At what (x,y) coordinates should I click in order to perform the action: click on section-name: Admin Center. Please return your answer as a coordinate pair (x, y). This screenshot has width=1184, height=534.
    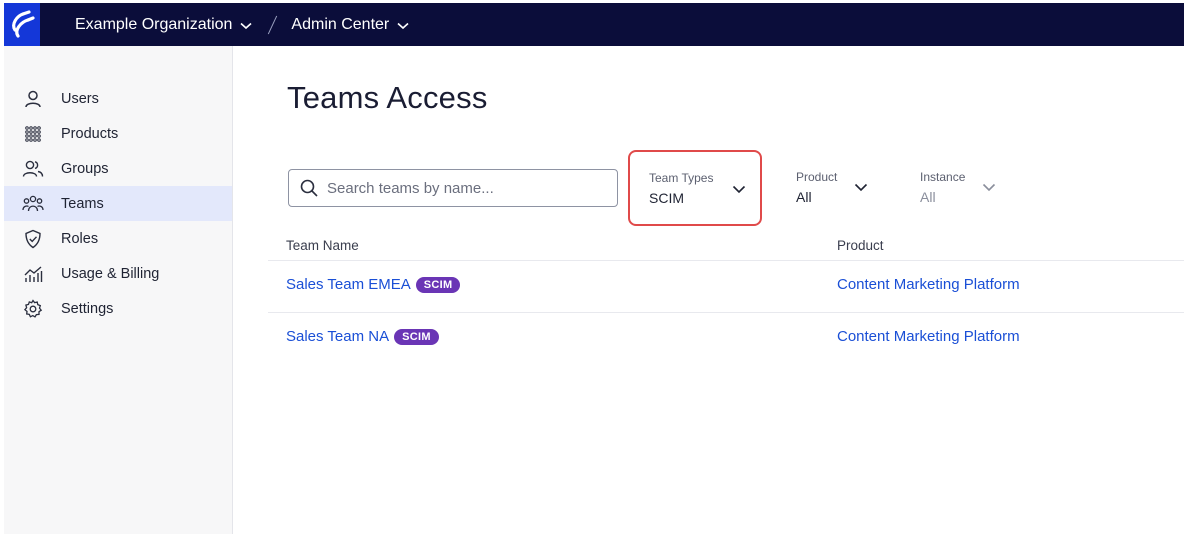
    Looking at the image, I should click on (340, 24).